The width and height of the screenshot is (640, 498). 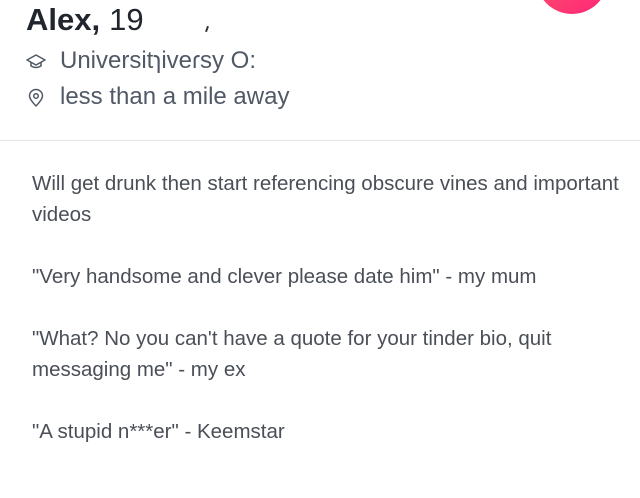 What do you see at coordinates (158, 60) in the screenshot?
I see `school-text: Universitɿiveɾsy O:` at bounding box center [158, 60].